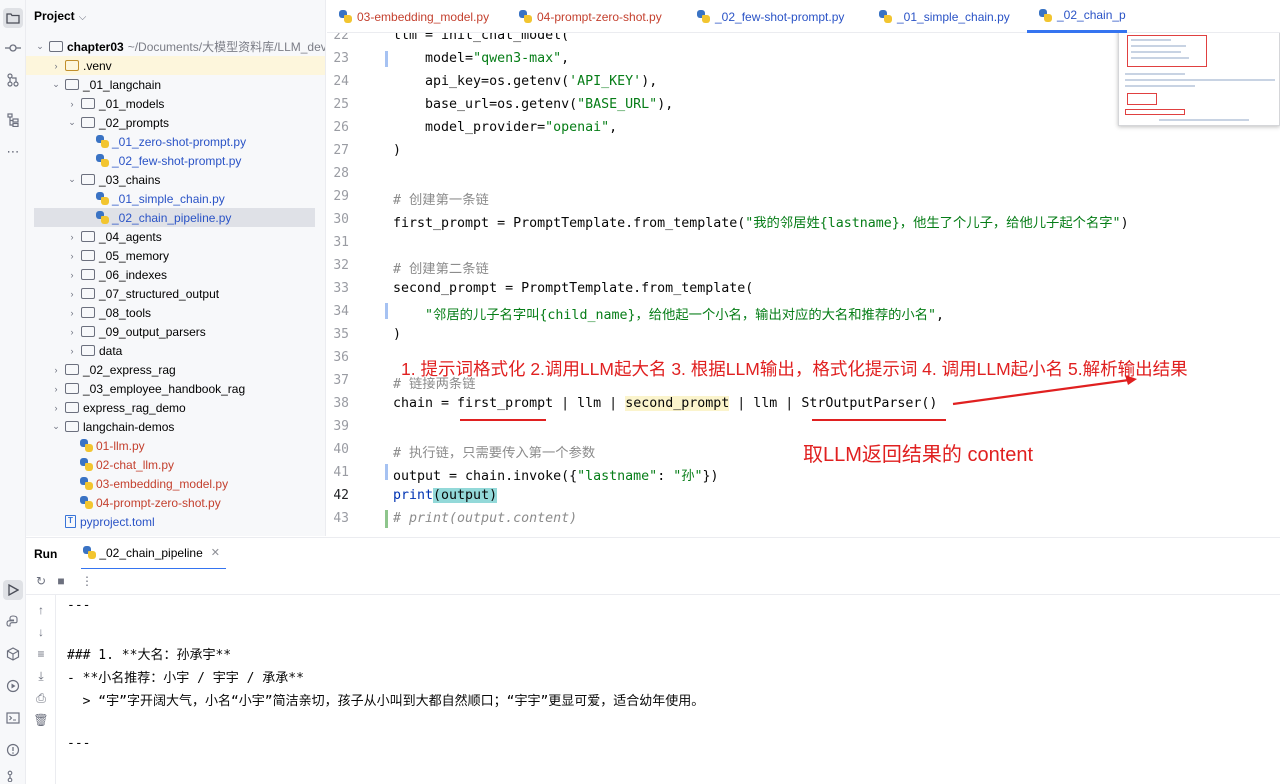 This screenshot has width=1280, height=784. What do you see at coordinates (41, 689) in the screenshot?
I see `run-side-toolbar: ↑ ↓ ≡ ⤓ ⎙ 🗑` at bounding box center [41, 689].